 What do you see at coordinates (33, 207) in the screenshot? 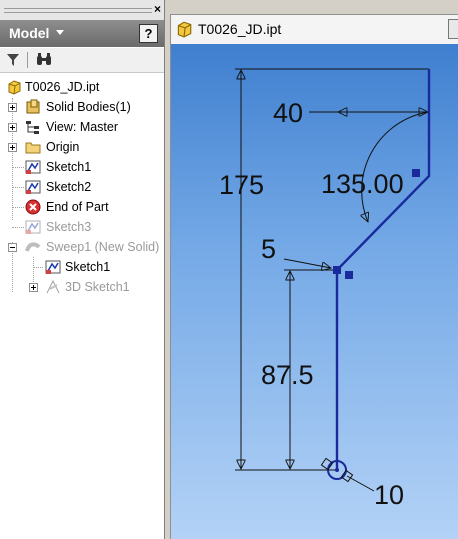
I see `end-of-part-icon` at bounding box center [33, 207].